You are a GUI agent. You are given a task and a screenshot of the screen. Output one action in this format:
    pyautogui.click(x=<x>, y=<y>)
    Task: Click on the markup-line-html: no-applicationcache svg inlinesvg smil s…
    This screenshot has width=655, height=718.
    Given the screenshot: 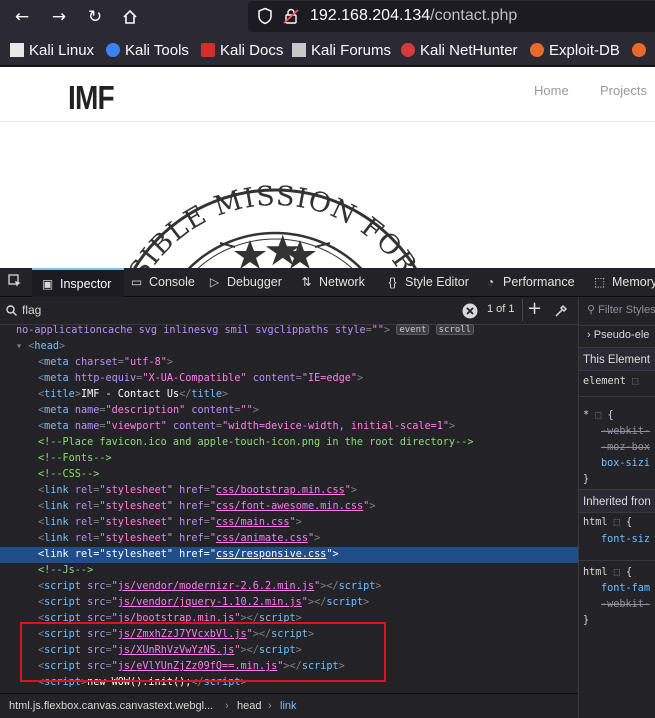 What is the action you would take?
    pyautogui.click(x=289, y=331)
    